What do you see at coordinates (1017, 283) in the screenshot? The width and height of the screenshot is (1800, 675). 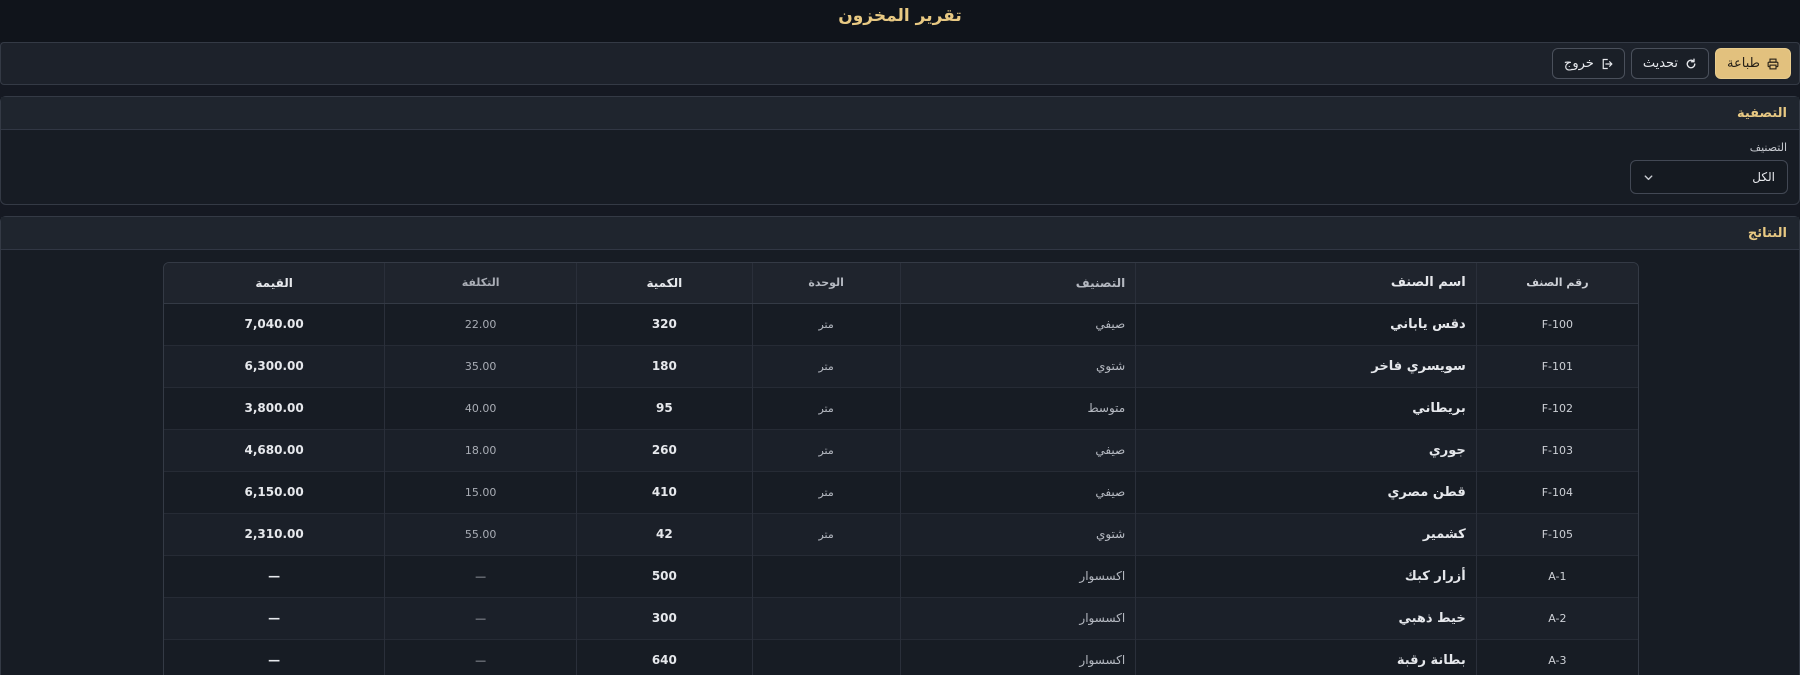 I see `col-header-category: التصنيف` at bounding box center [1017, 283].